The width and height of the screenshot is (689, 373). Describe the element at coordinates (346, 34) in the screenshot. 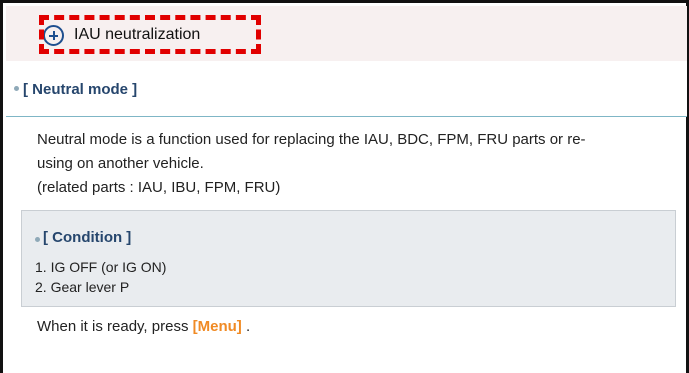

I see `header-bar: IAU neutralization` at that location.